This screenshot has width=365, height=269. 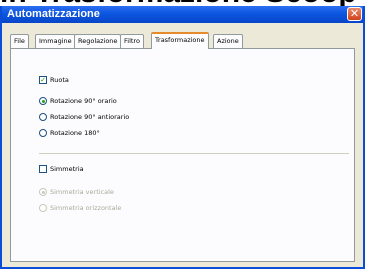 What do you see at coordinates (43, 117) in the screenshot?
I see `rotate-90-ccw-radio` at bounding box center [43, 117].